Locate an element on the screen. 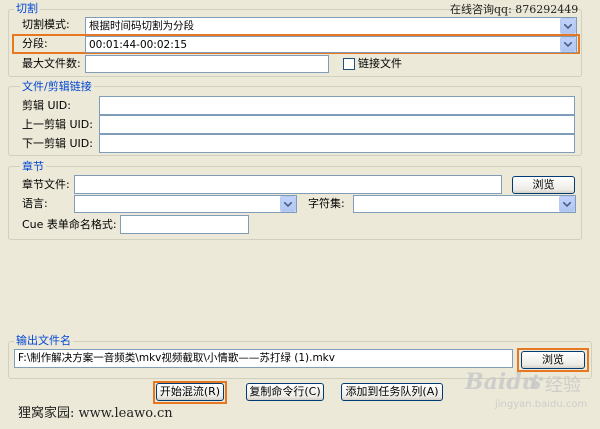  segment-label: 分段: is located at coordinates (35, 43).